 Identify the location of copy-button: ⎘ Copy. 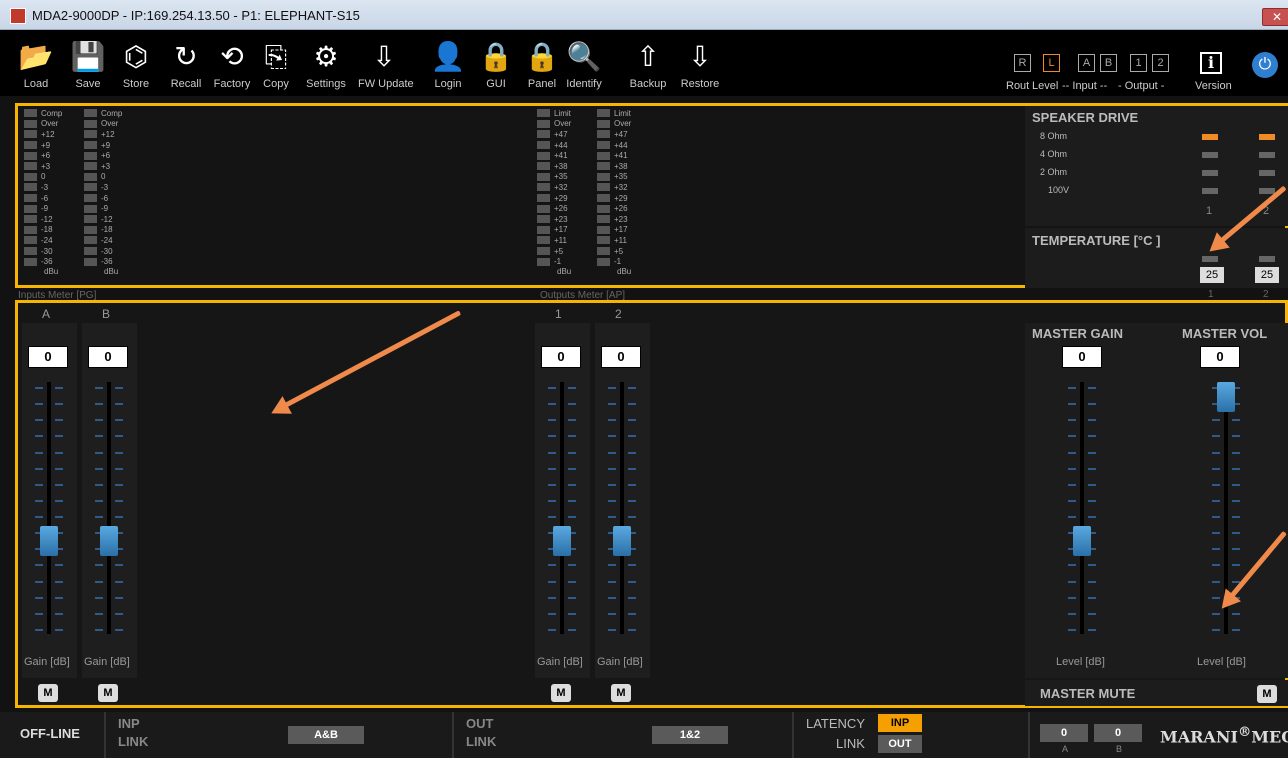
(276, 62).